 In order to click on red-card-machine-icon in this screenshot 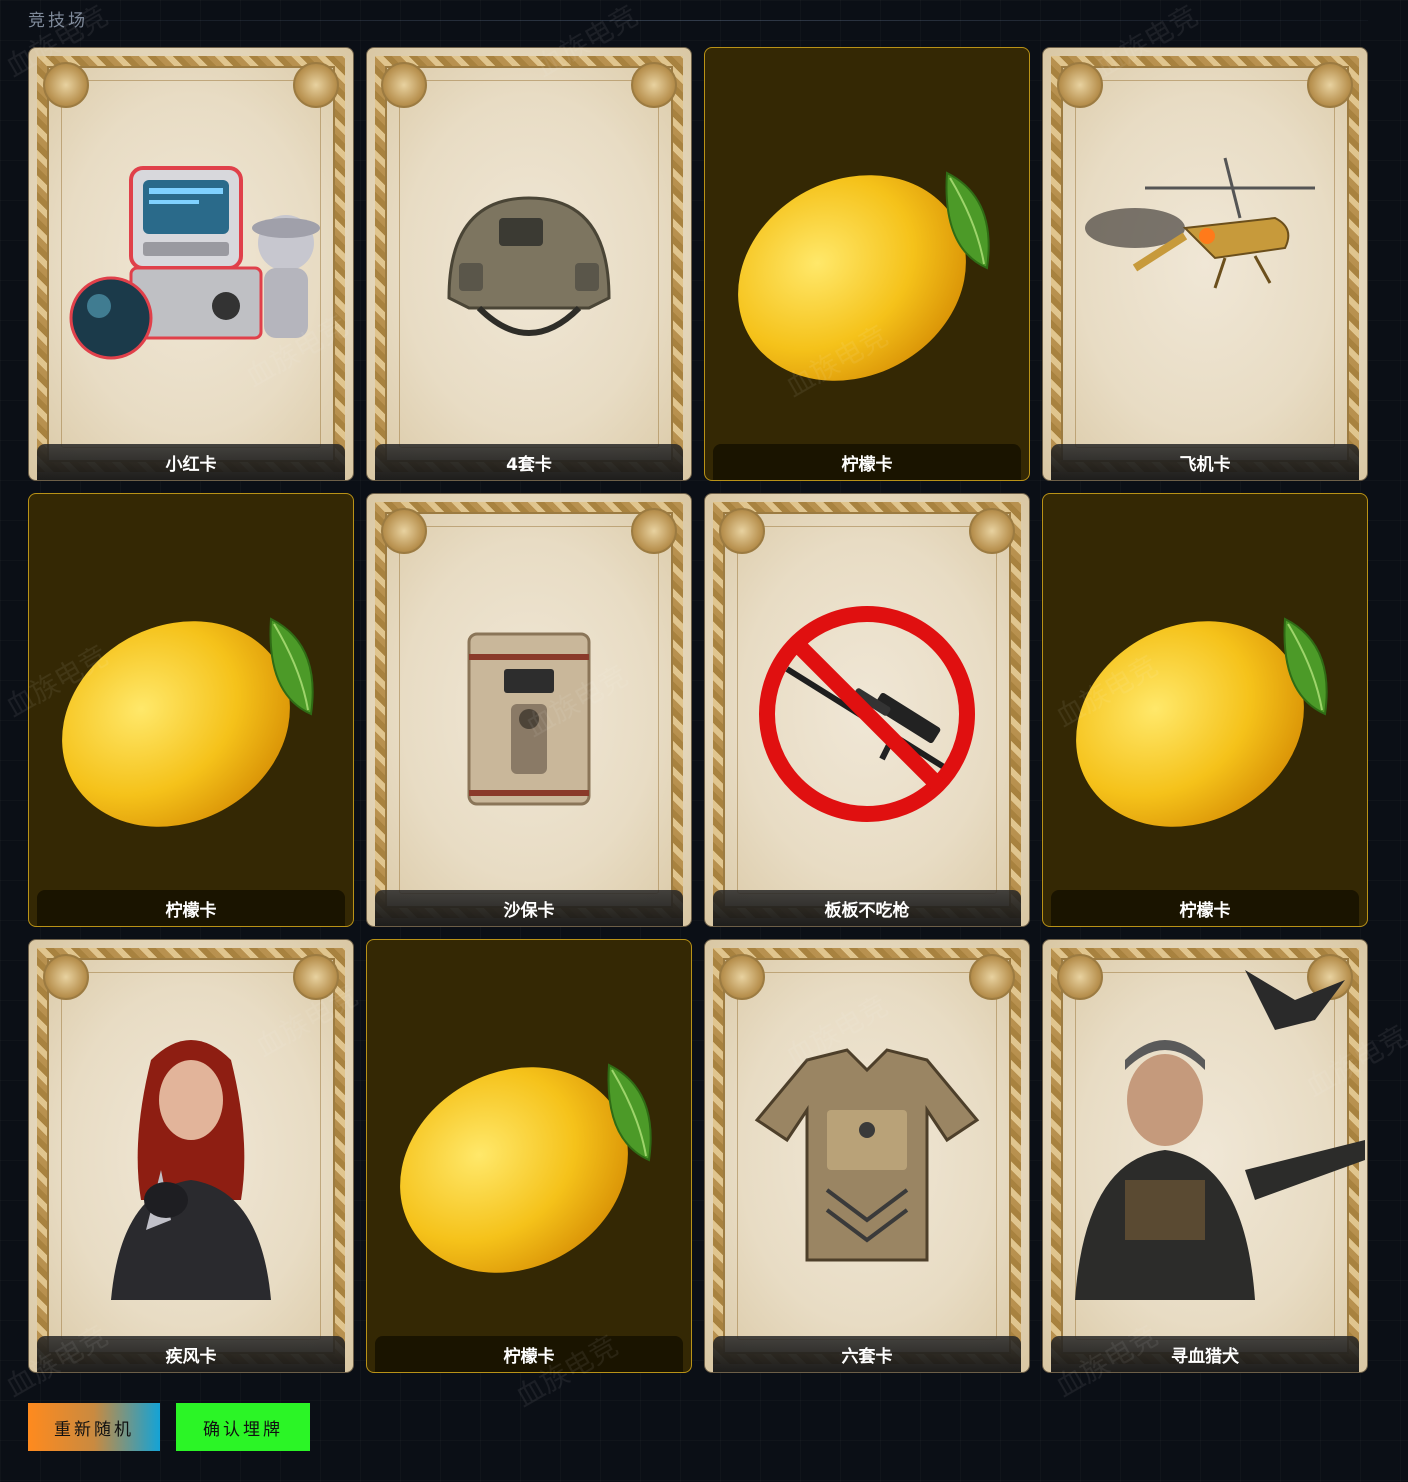, I will do `click(191, 268)`.